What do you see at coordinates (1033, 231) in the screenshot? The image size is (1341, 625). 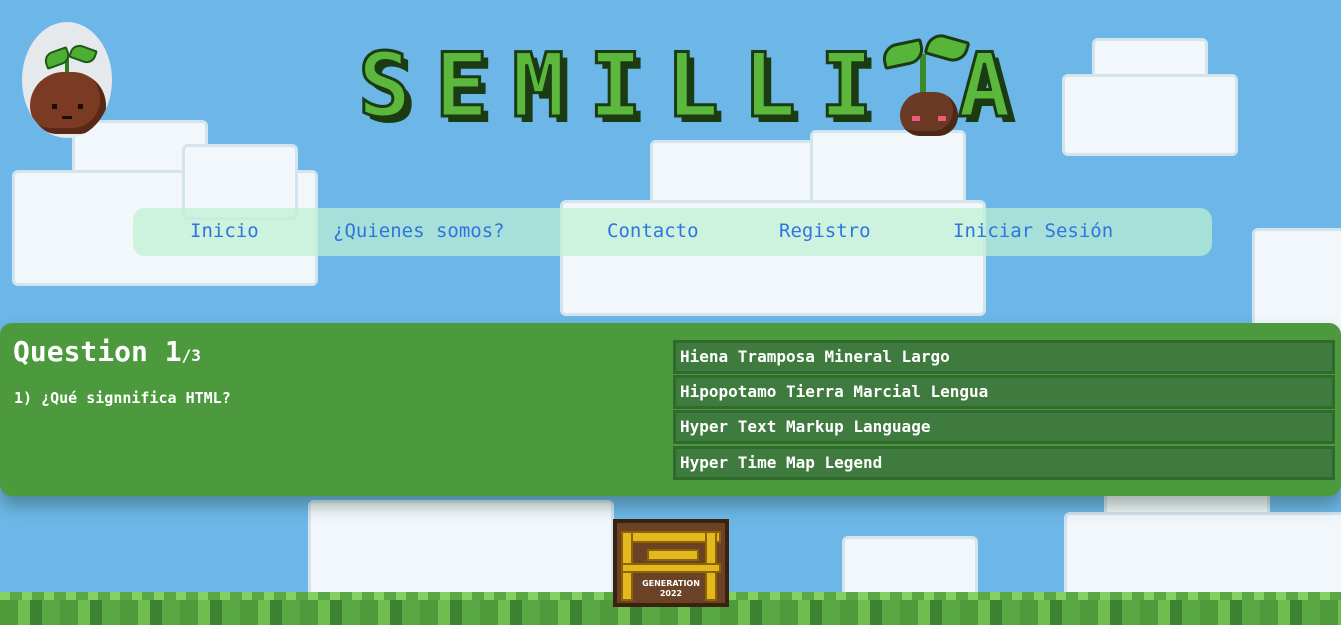 I see `nav-iniciar-sesion: Iniciar Sesión` at bounding box center [1033, 231].